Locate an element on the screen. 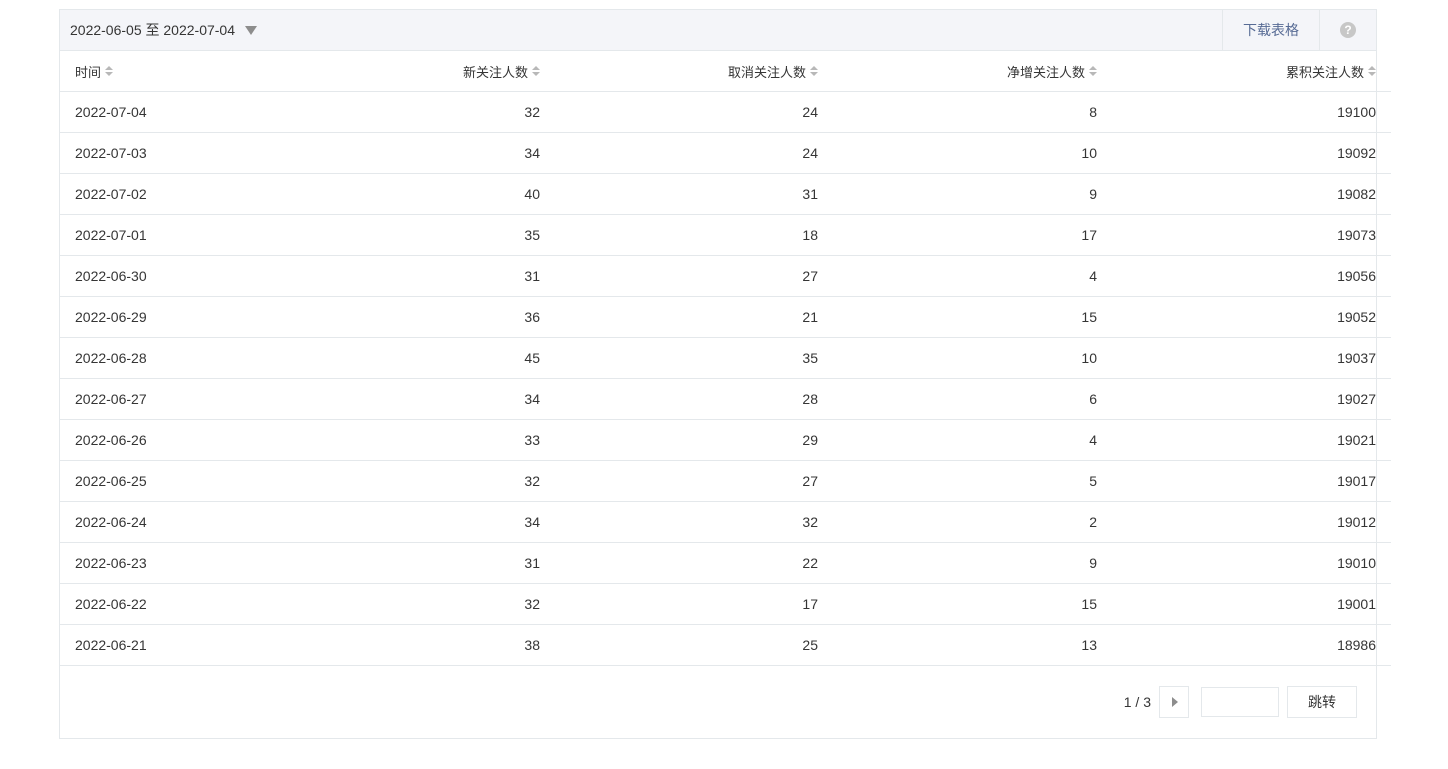 The height and width of the screenshot is (769, 1448). download-table-button: 下载表格 is located at coordinates (1270, 30).